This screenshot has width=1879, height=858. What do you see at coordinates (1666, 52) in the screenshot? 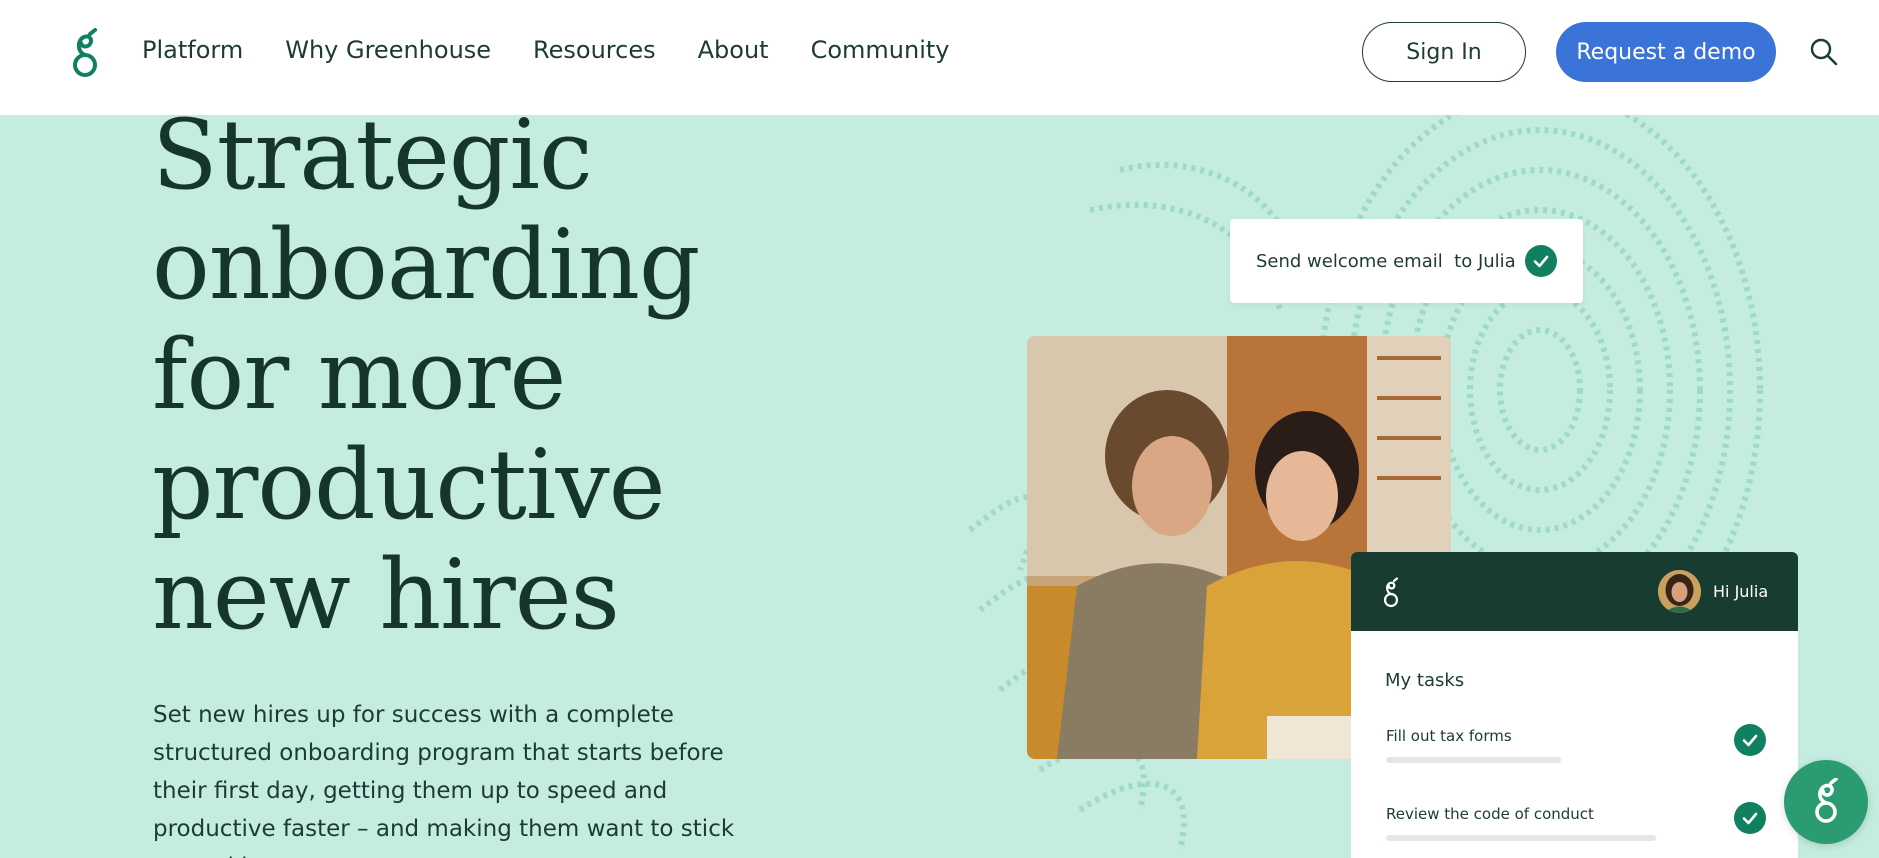
I see `request-demo-button: Request a demo` at bounding box center [1666, 52].